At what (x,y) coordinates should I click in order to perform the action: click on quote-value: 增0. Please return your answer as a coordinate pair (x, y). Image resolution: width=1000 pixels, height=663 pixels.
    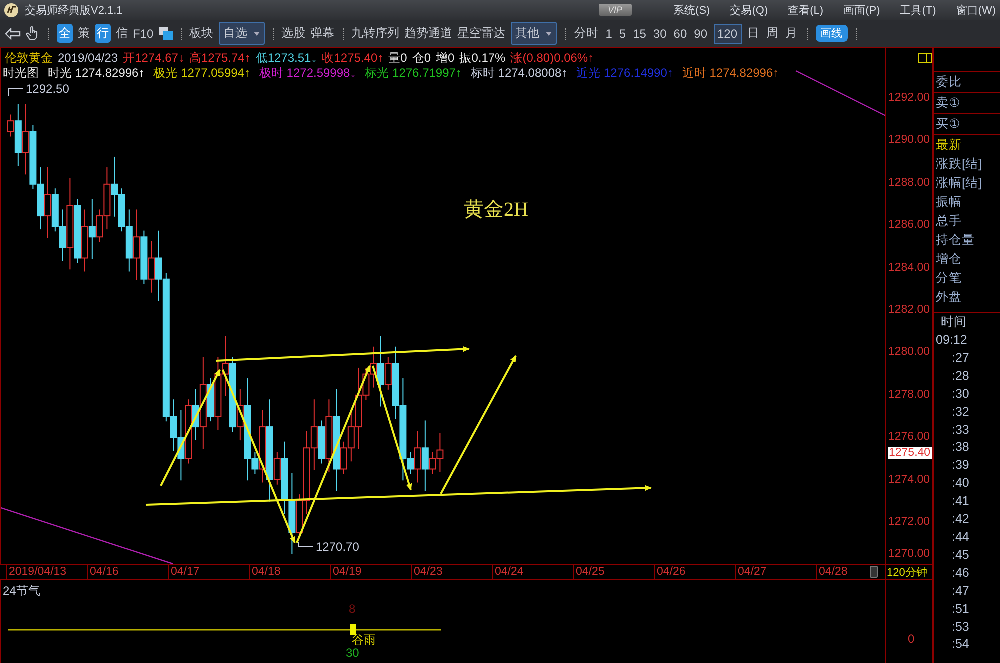
    Looking at the image, I should click on (445, 58).